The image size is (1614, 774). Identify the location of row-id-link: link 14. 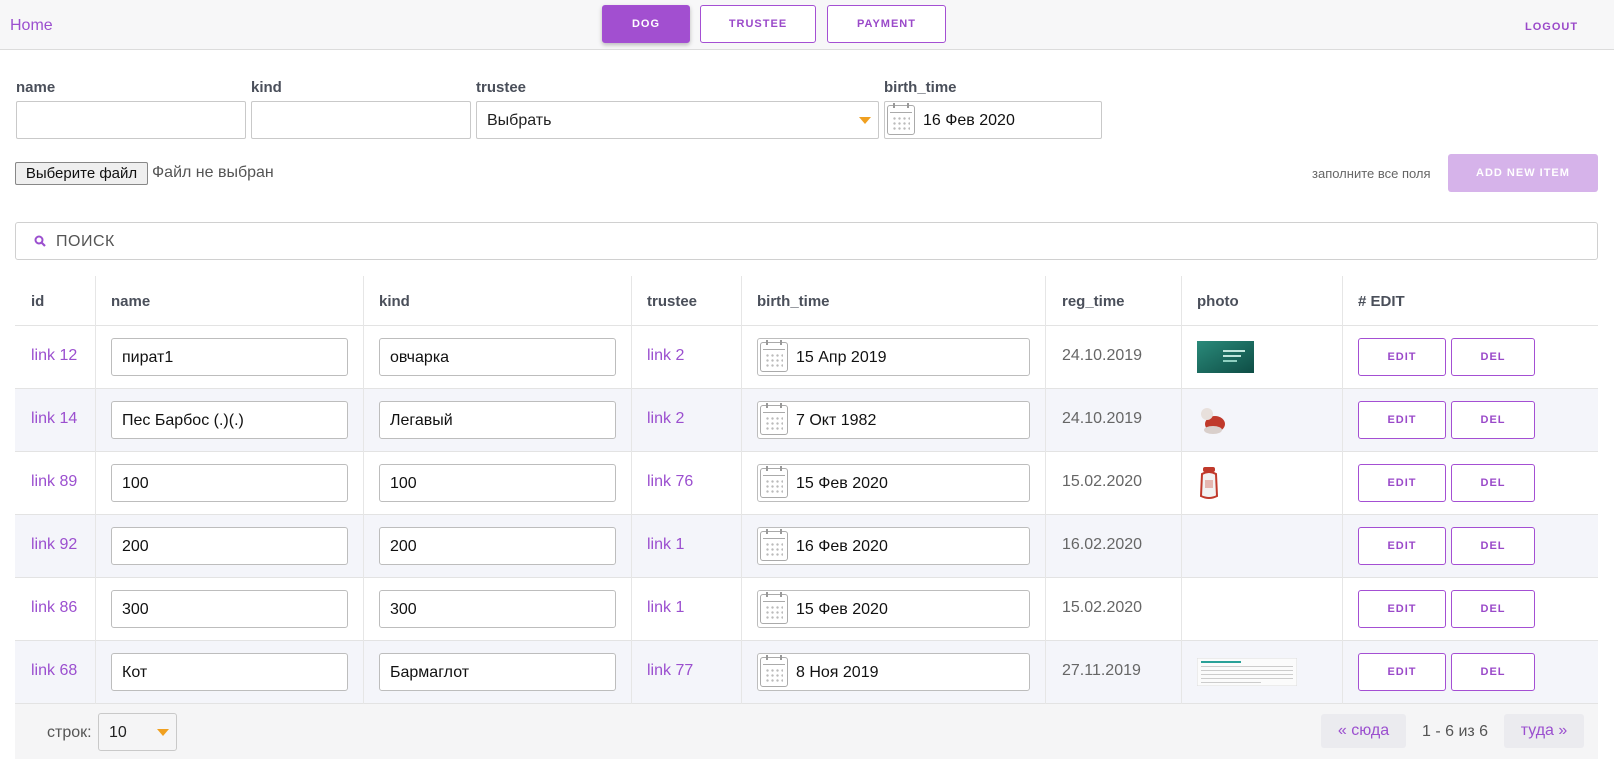
(54, 419).